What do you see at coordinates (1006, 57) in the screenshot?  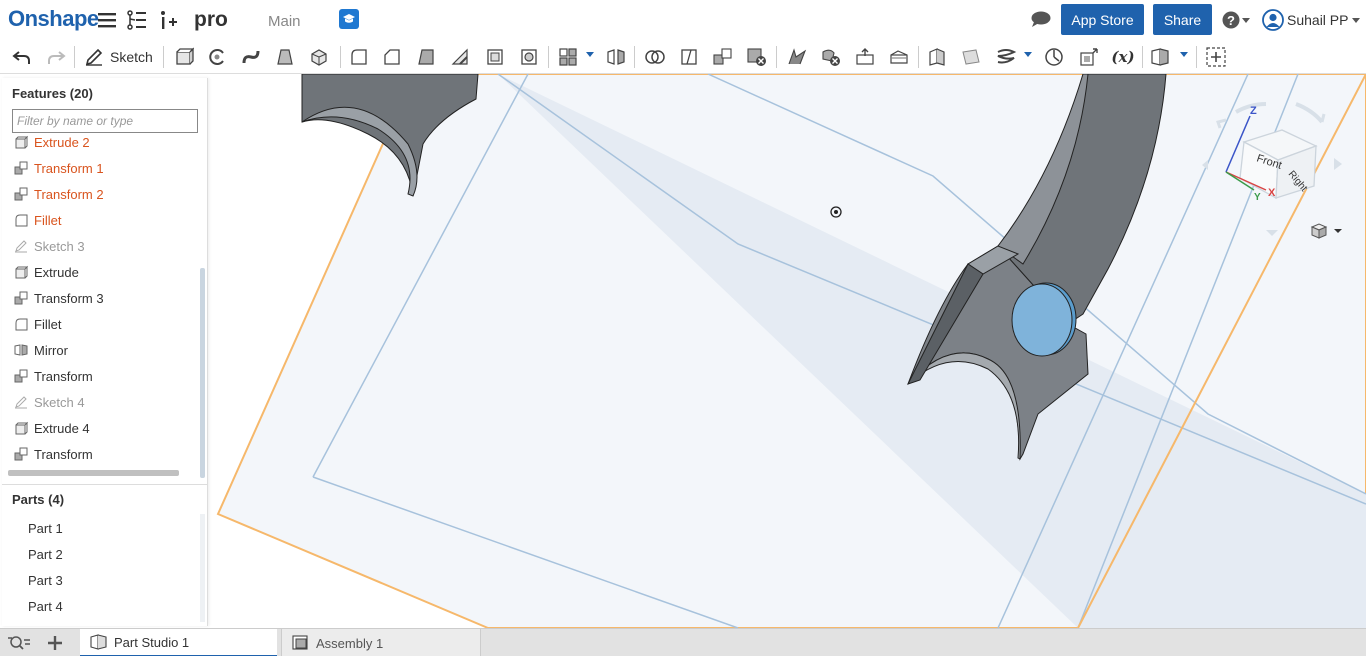 I see `helix-icon` at bounding box center [1006, 57].